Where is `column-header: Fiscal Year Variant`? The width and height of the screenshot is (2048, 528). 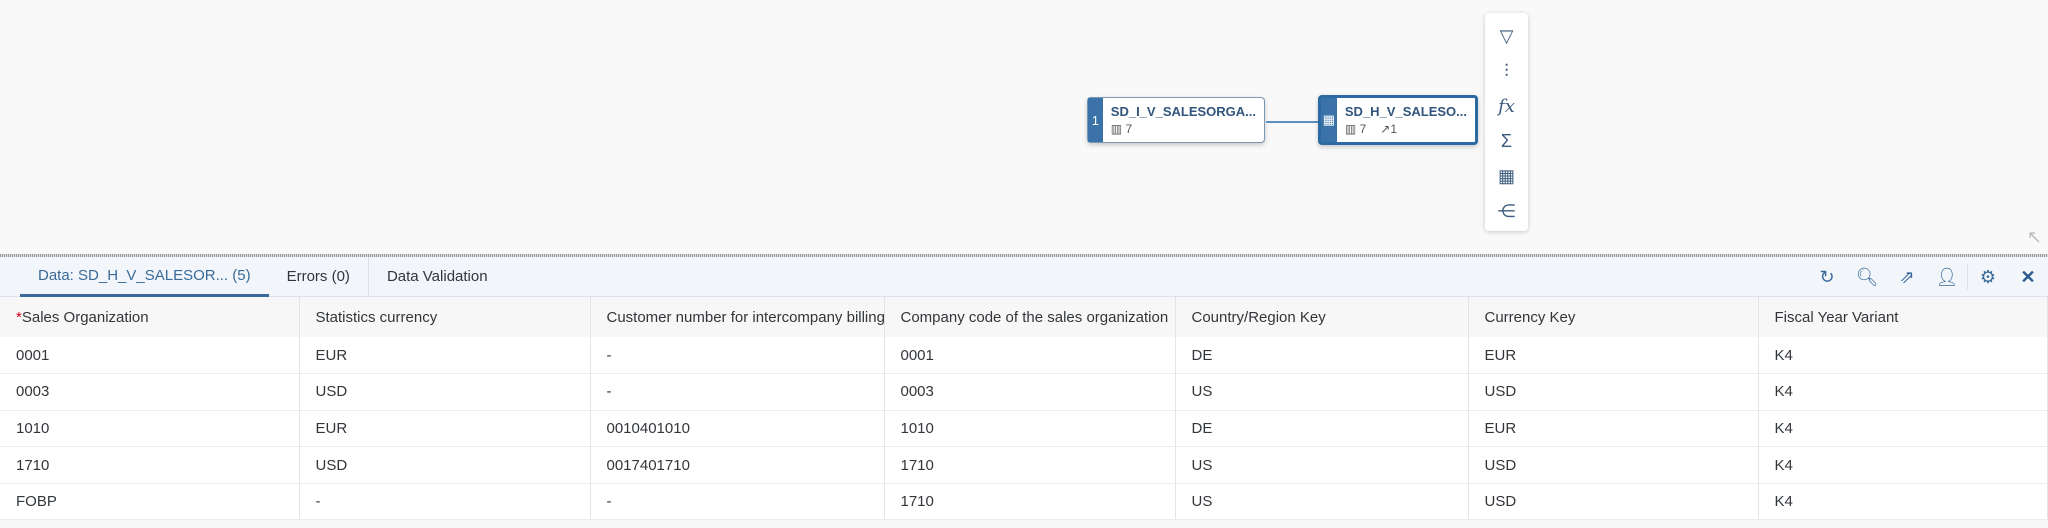
column-header: Fiscal Year Variant is located at coordinates (1903, 317).